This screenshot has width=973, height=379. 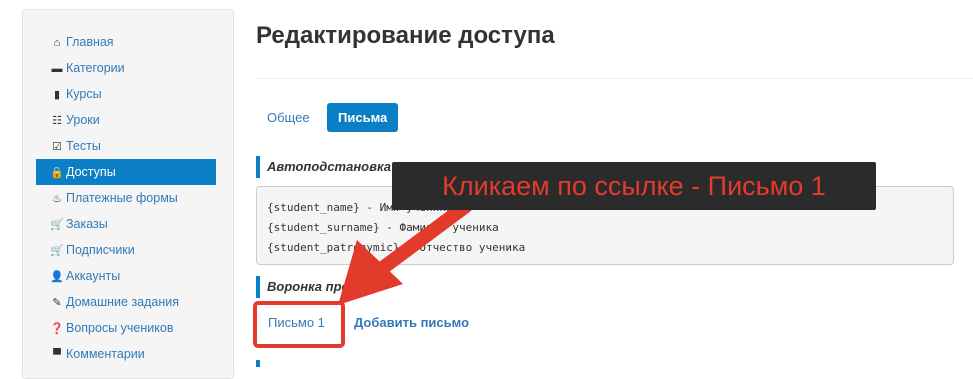 What do you see at coordinates (634, 186) in the screenshot?
I see `annotation-callout: Кликаем по ссылке - Письмо 1` at bounding box center [634, 186].